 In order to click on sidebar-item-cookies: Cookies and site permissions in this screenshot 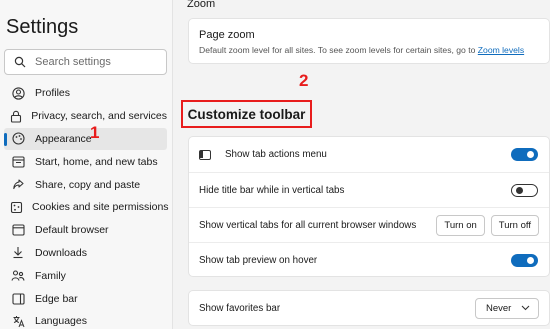, I will do `click(86, 207)`.